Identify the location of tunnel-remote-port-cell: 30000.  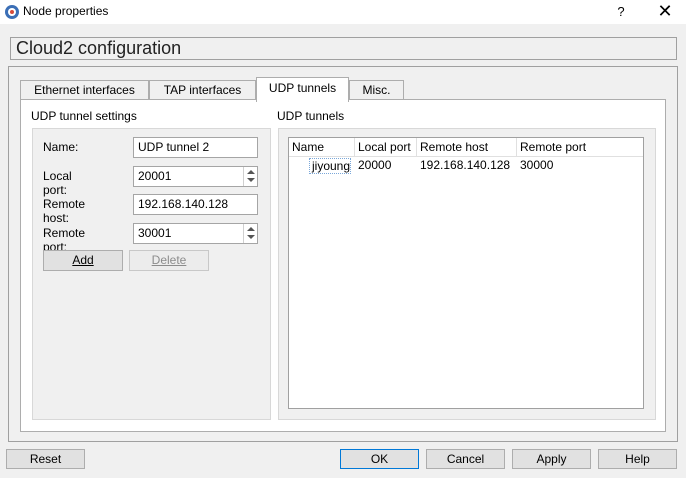
(537, 165).